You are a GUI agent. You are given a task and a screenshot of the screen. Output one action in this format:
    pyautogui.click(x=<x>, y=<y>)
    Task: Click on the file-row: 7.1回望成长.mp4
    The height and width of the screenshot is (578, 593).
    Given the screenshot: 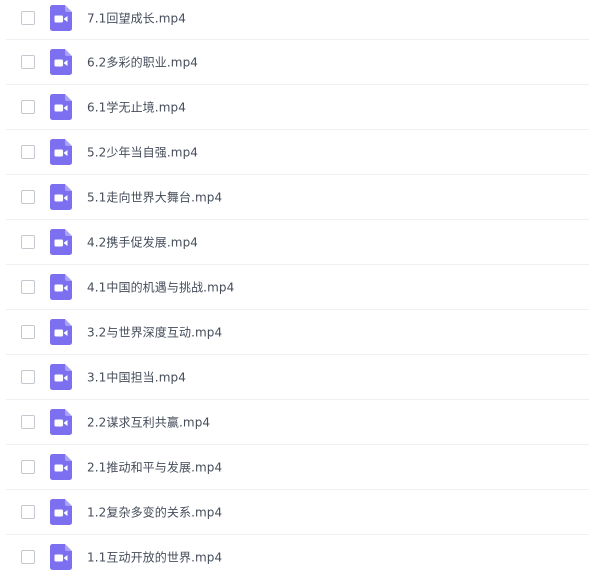 What is the action you would take?
    pyautogui.click(x=297, y=20)
    